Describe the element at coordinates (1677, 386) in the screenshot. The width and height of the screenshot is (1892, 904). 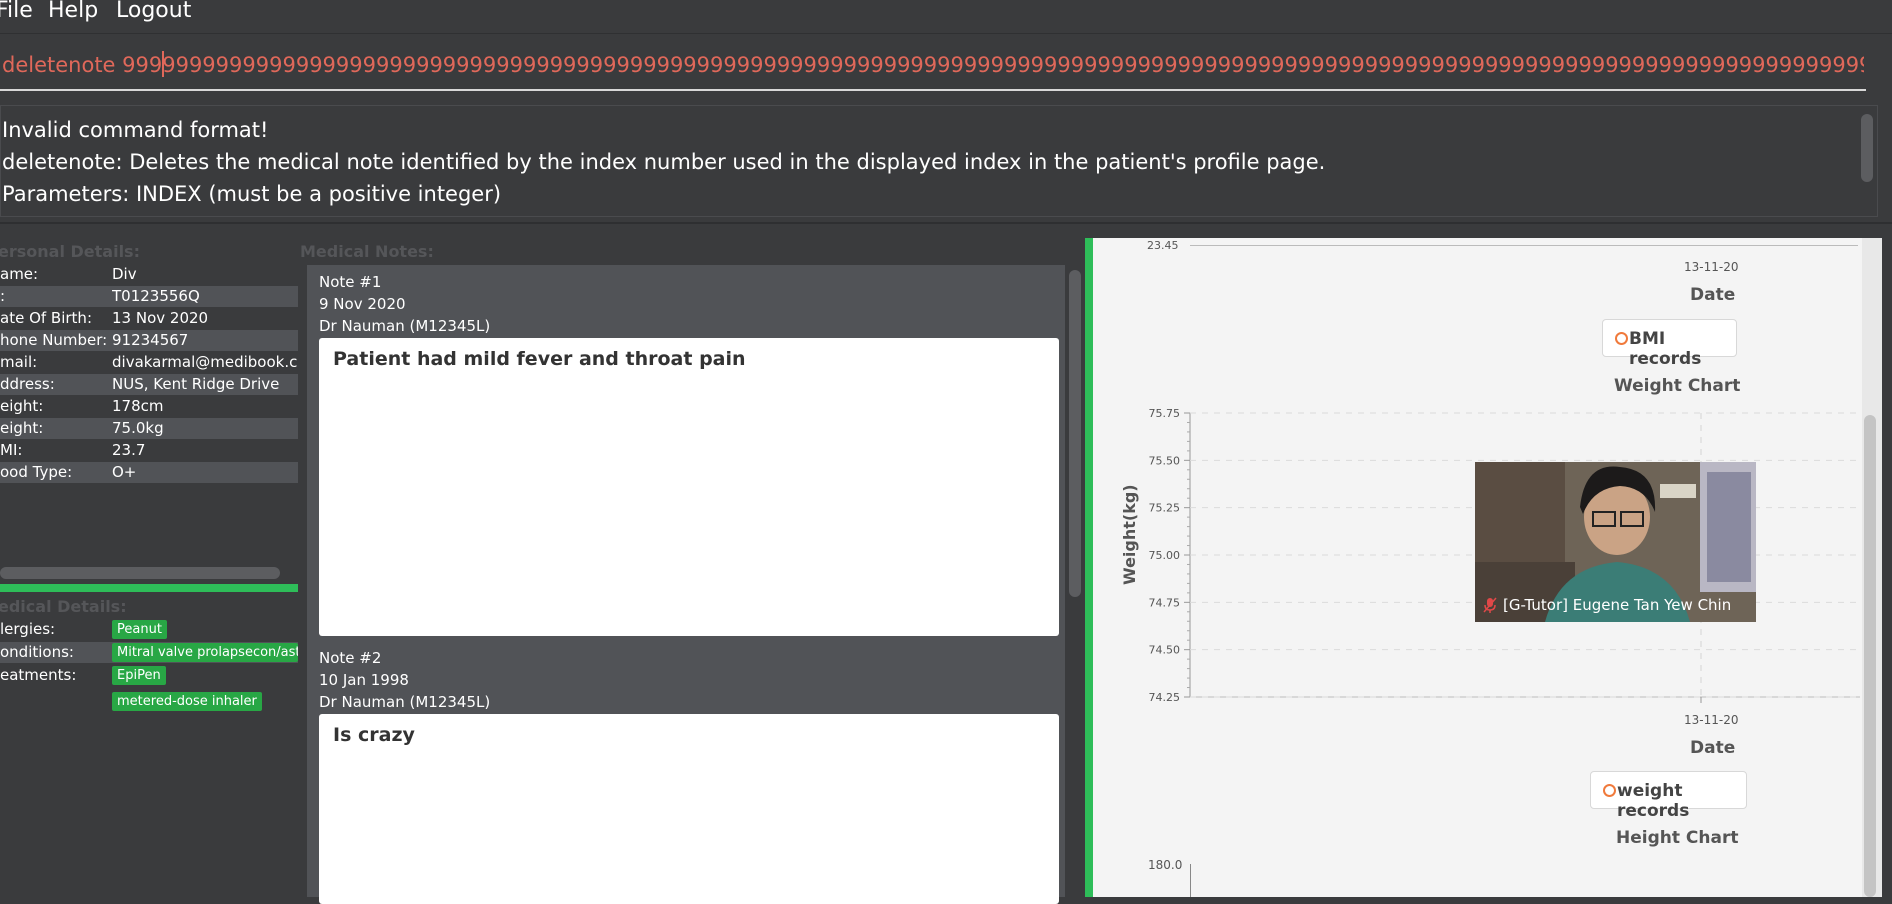
I see `weight-chart-title: Weight Chart` at that location.